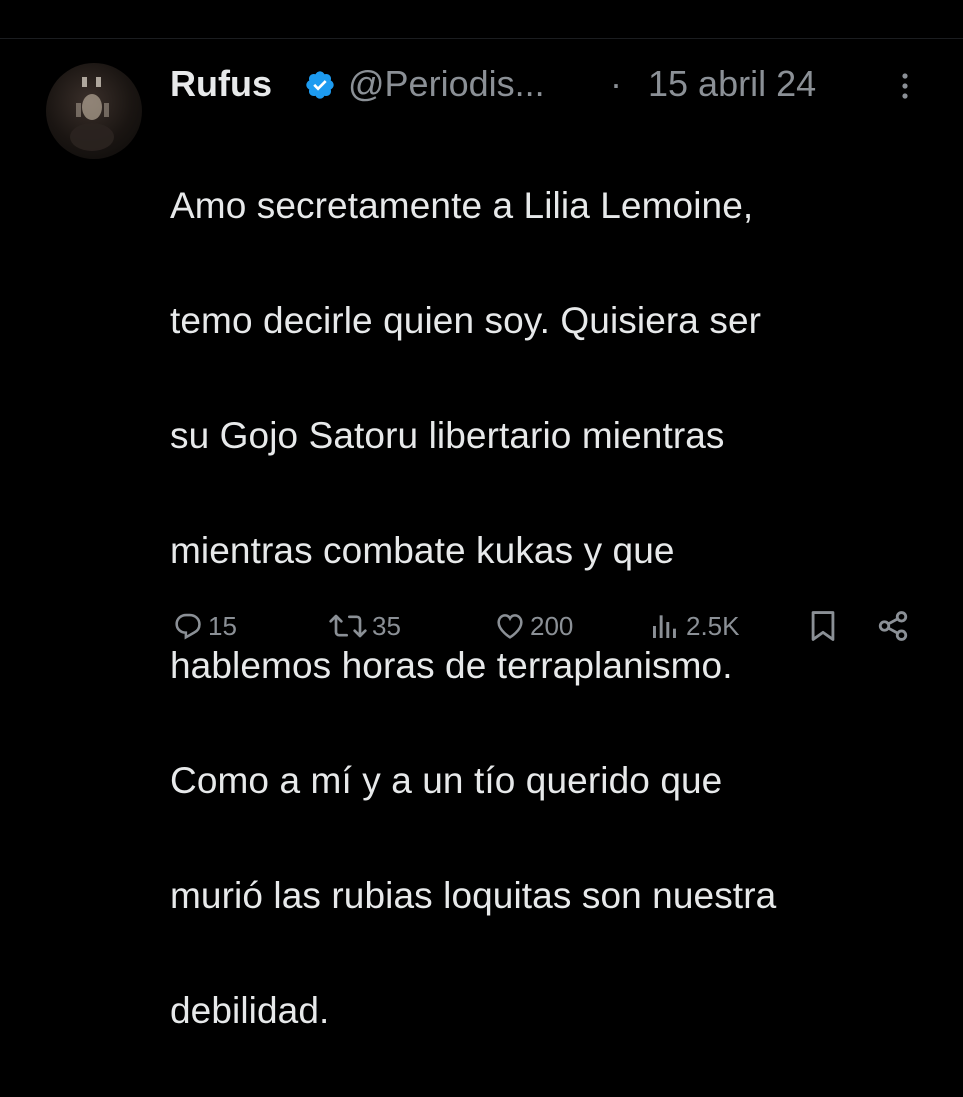 Image resolution: width=963 pixels, height=1097 pixels. What do you see at coordinates (386, 625) in the screenshot?
I see `retweet-count: 35` at bounding box center [386, 625].